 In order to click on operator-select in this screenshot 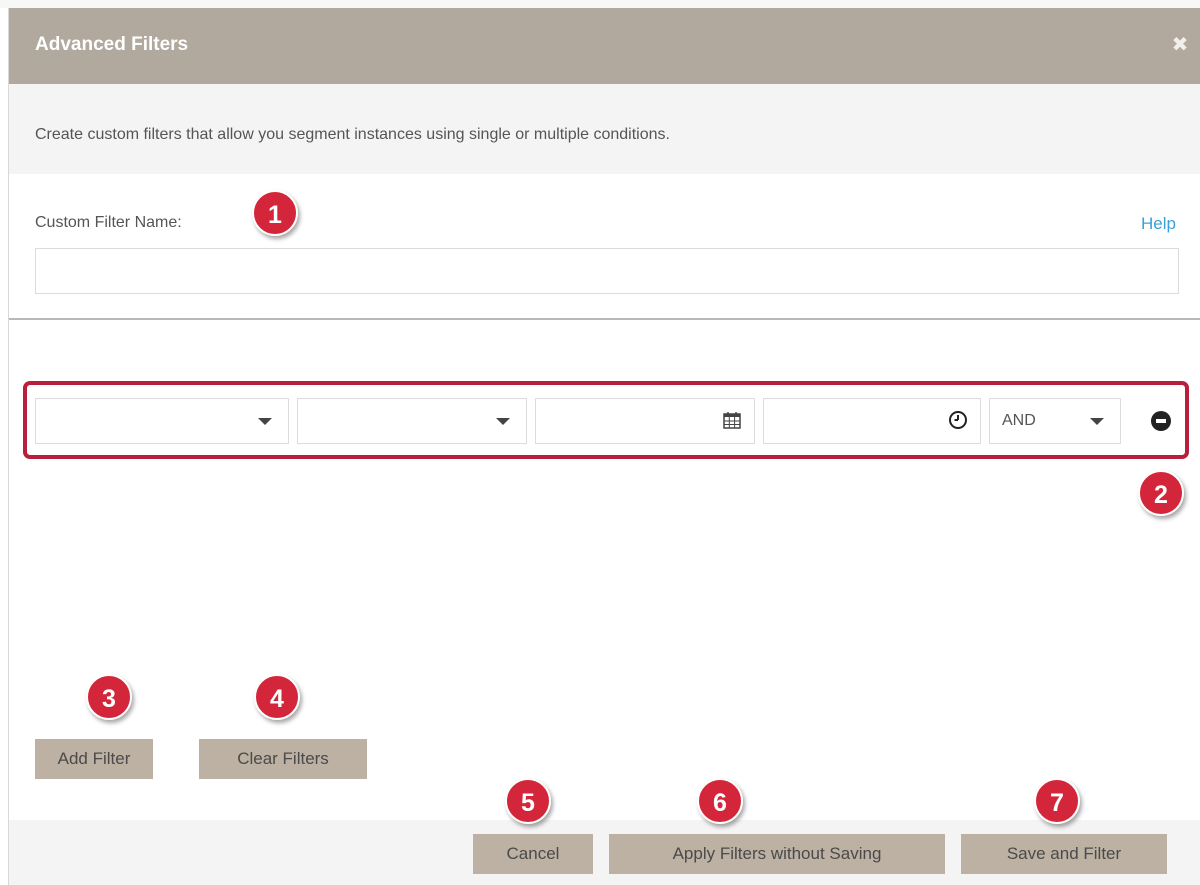, I will do `click(412, 421)`.